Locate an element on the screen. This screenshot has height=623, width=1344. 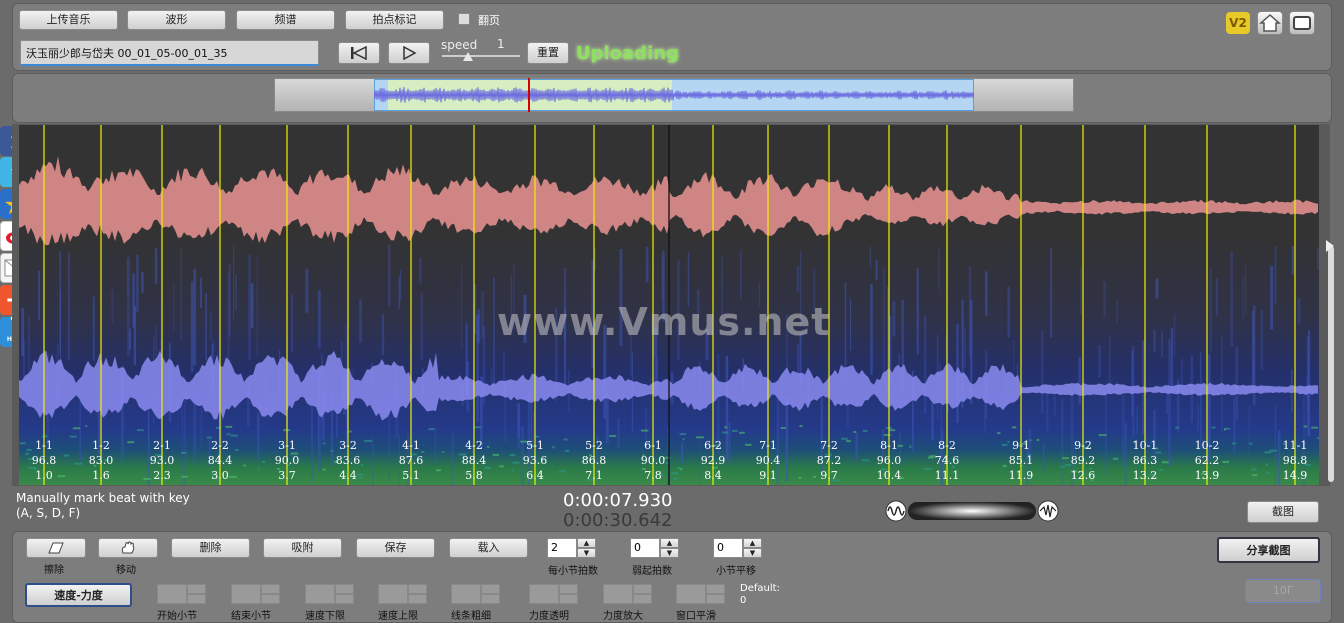
delete-button: 删除 is located at coordinates (210, 548).